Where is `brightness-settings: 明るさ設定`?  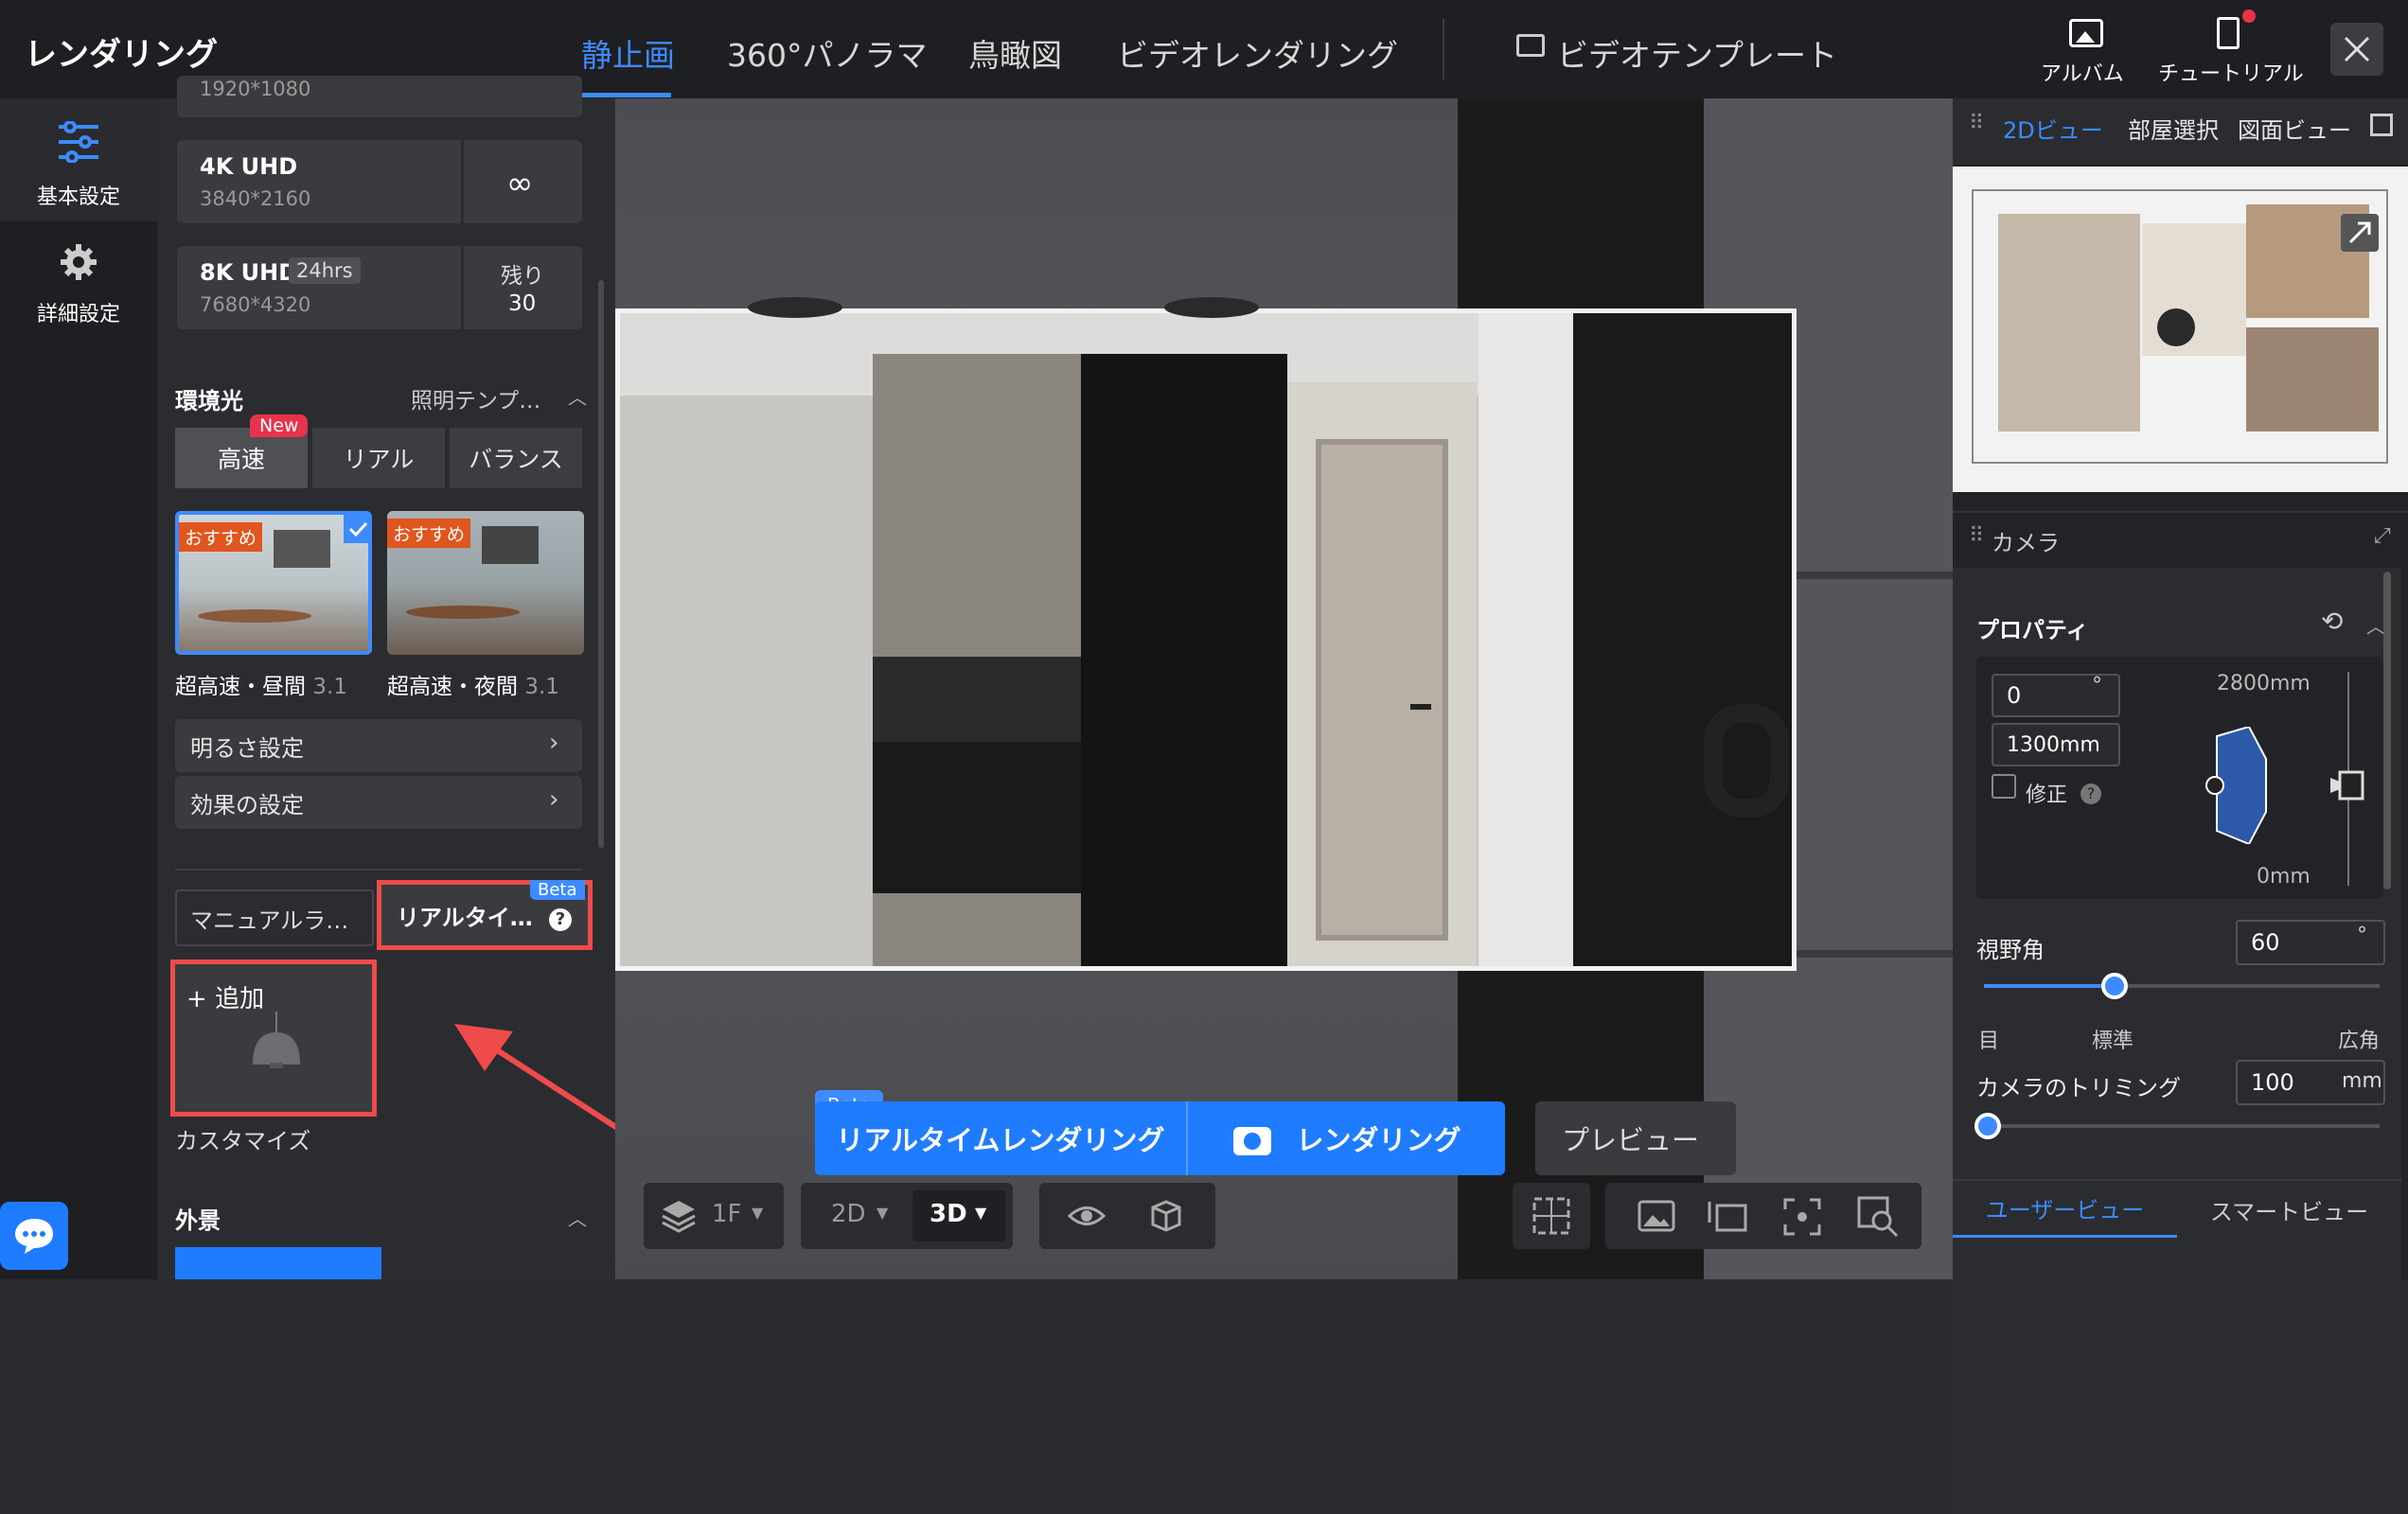 brightness-settings: 明るさ設定 is located at coordinates (379, 746).